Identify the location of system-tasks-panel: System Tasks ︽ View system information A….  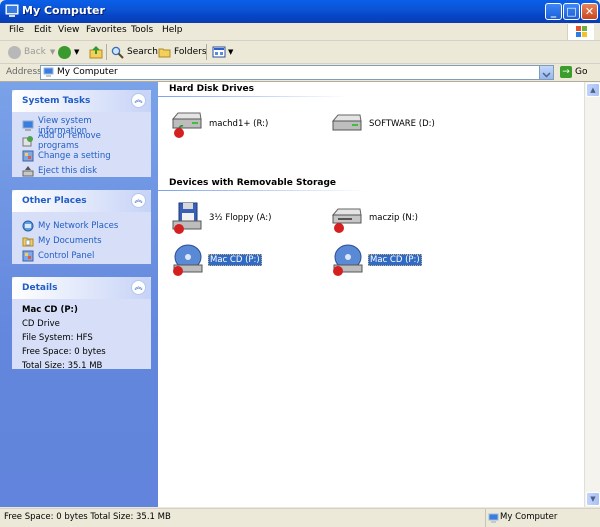
(81, 133).